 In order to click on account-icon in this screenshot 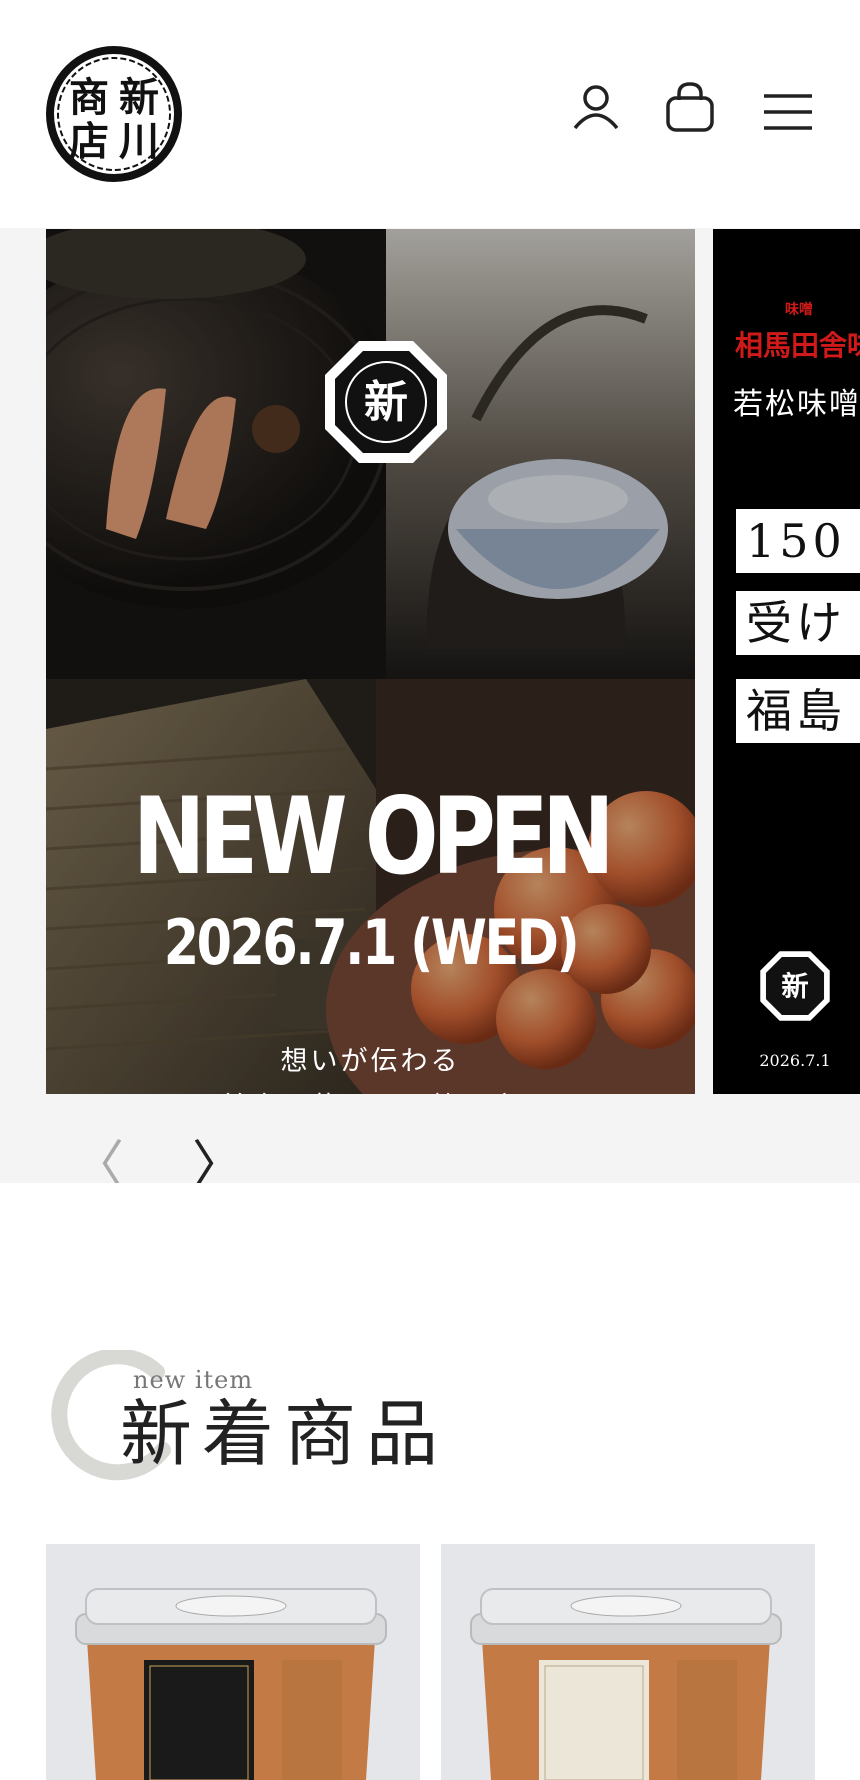, I will do `click(596, 106)`.